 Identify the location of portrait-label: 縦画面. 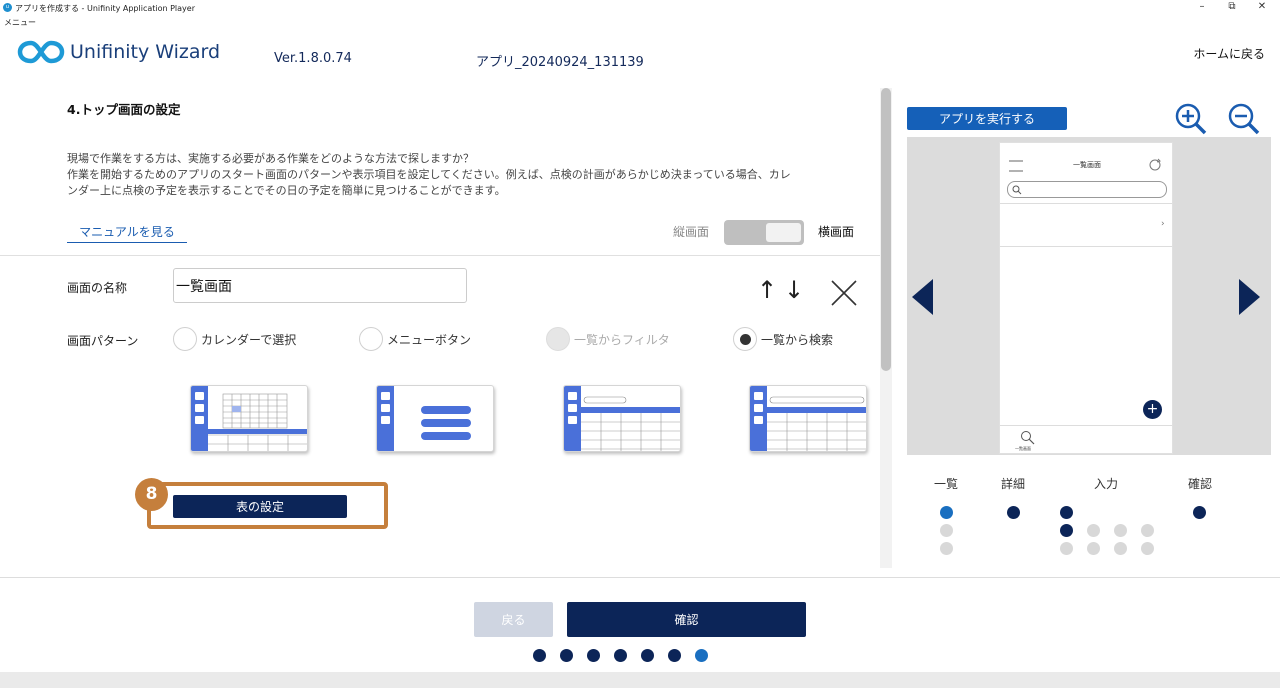
(691, 232).